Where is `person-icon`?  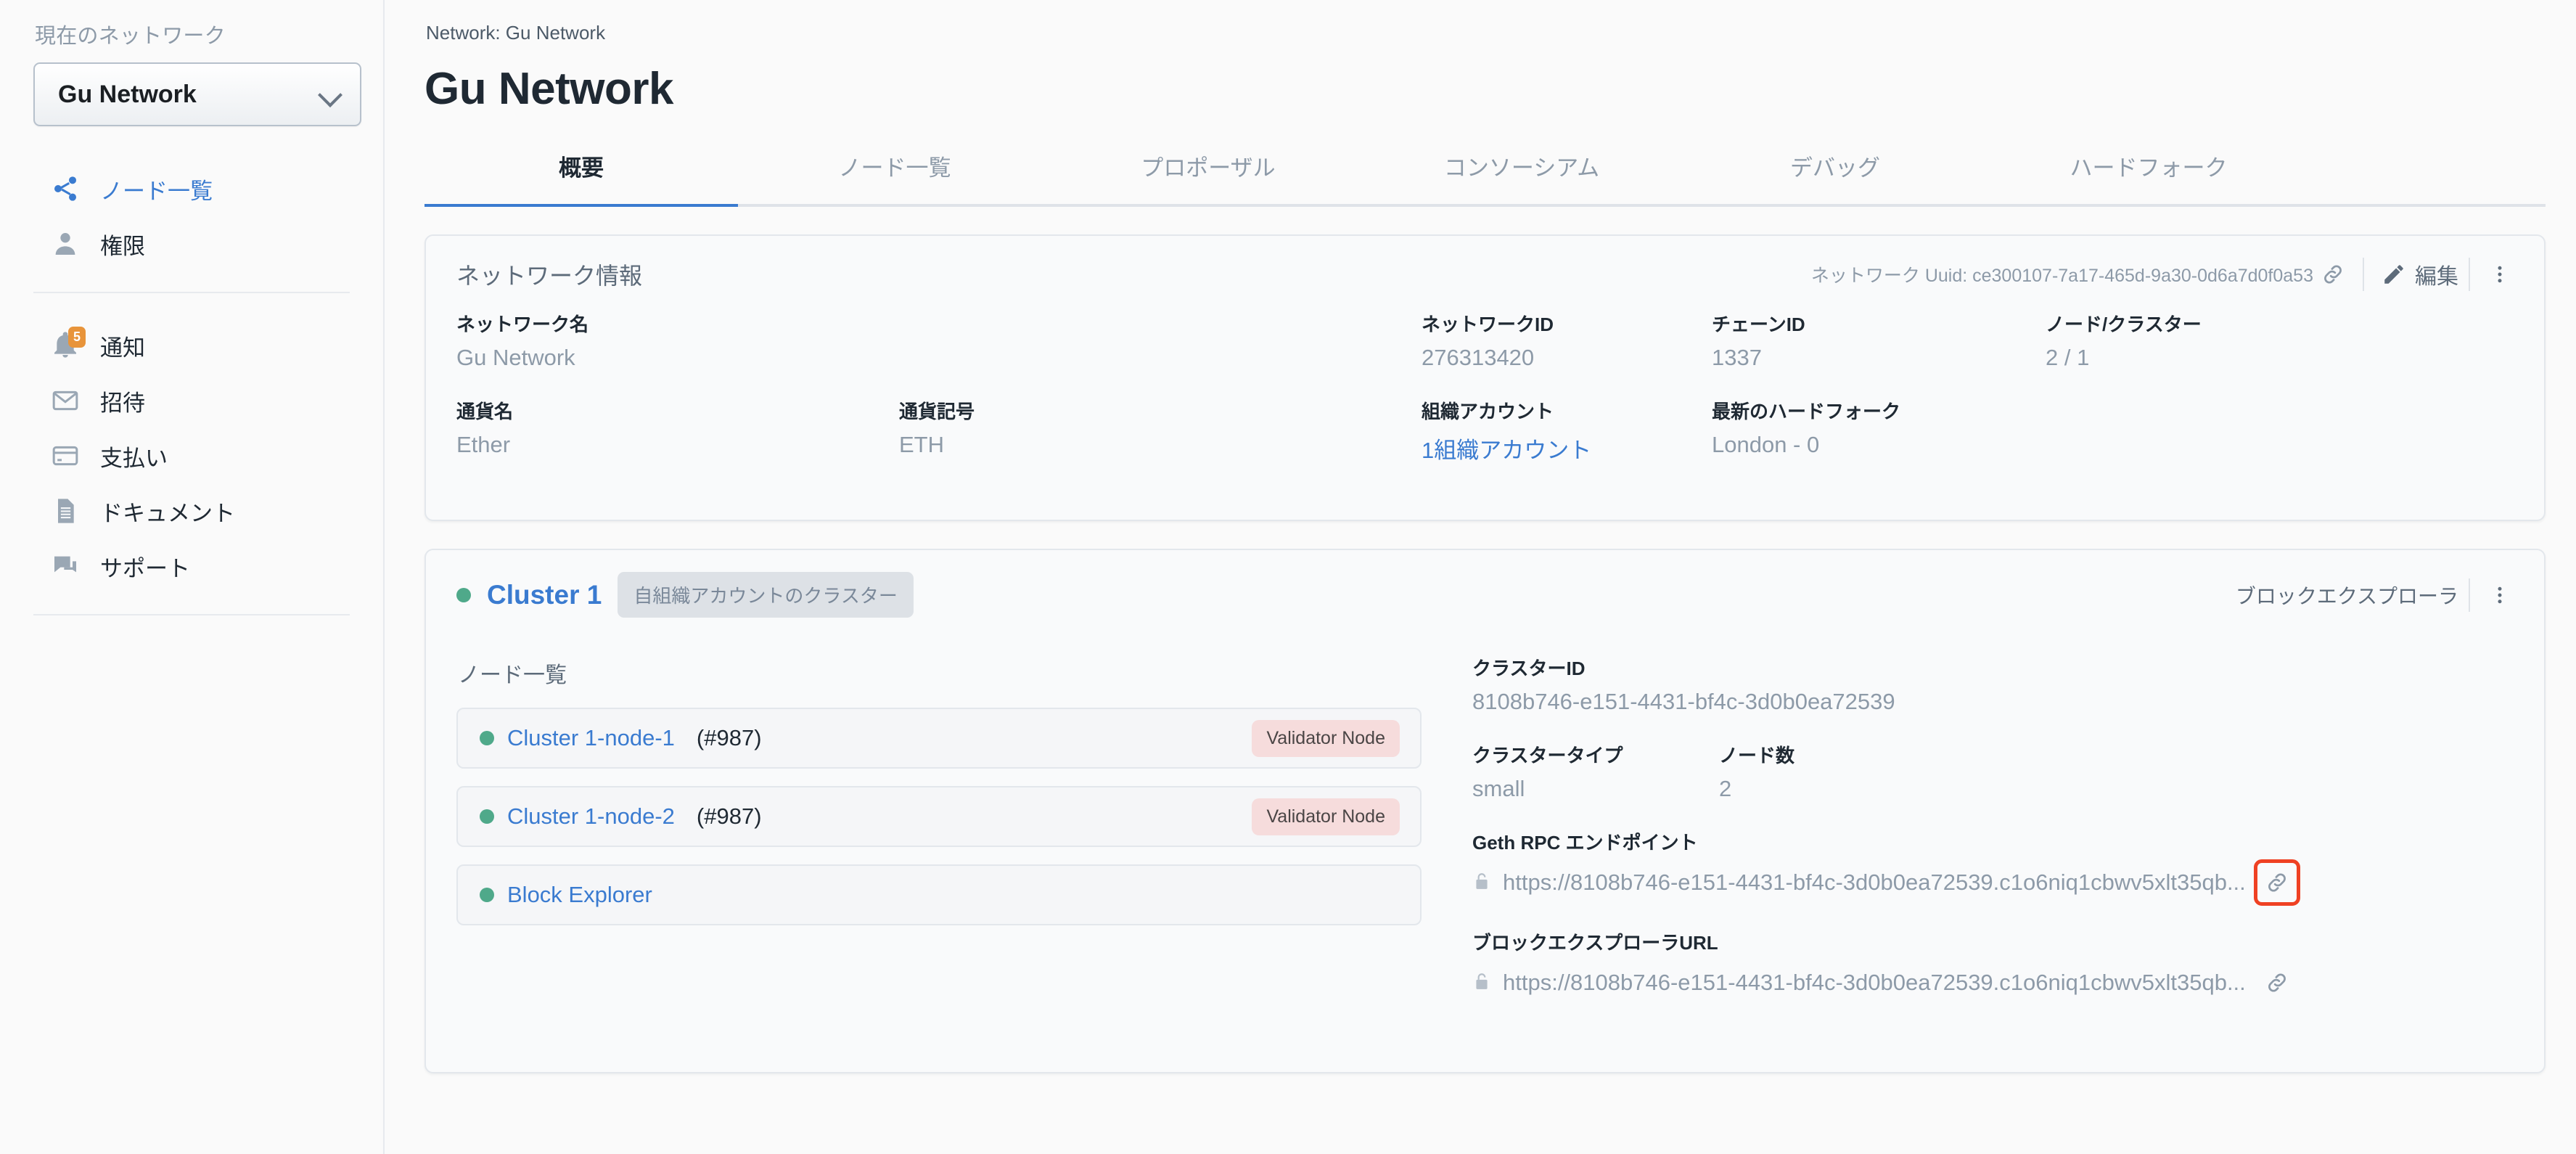 person-icon is located at coordinates (65, 244).